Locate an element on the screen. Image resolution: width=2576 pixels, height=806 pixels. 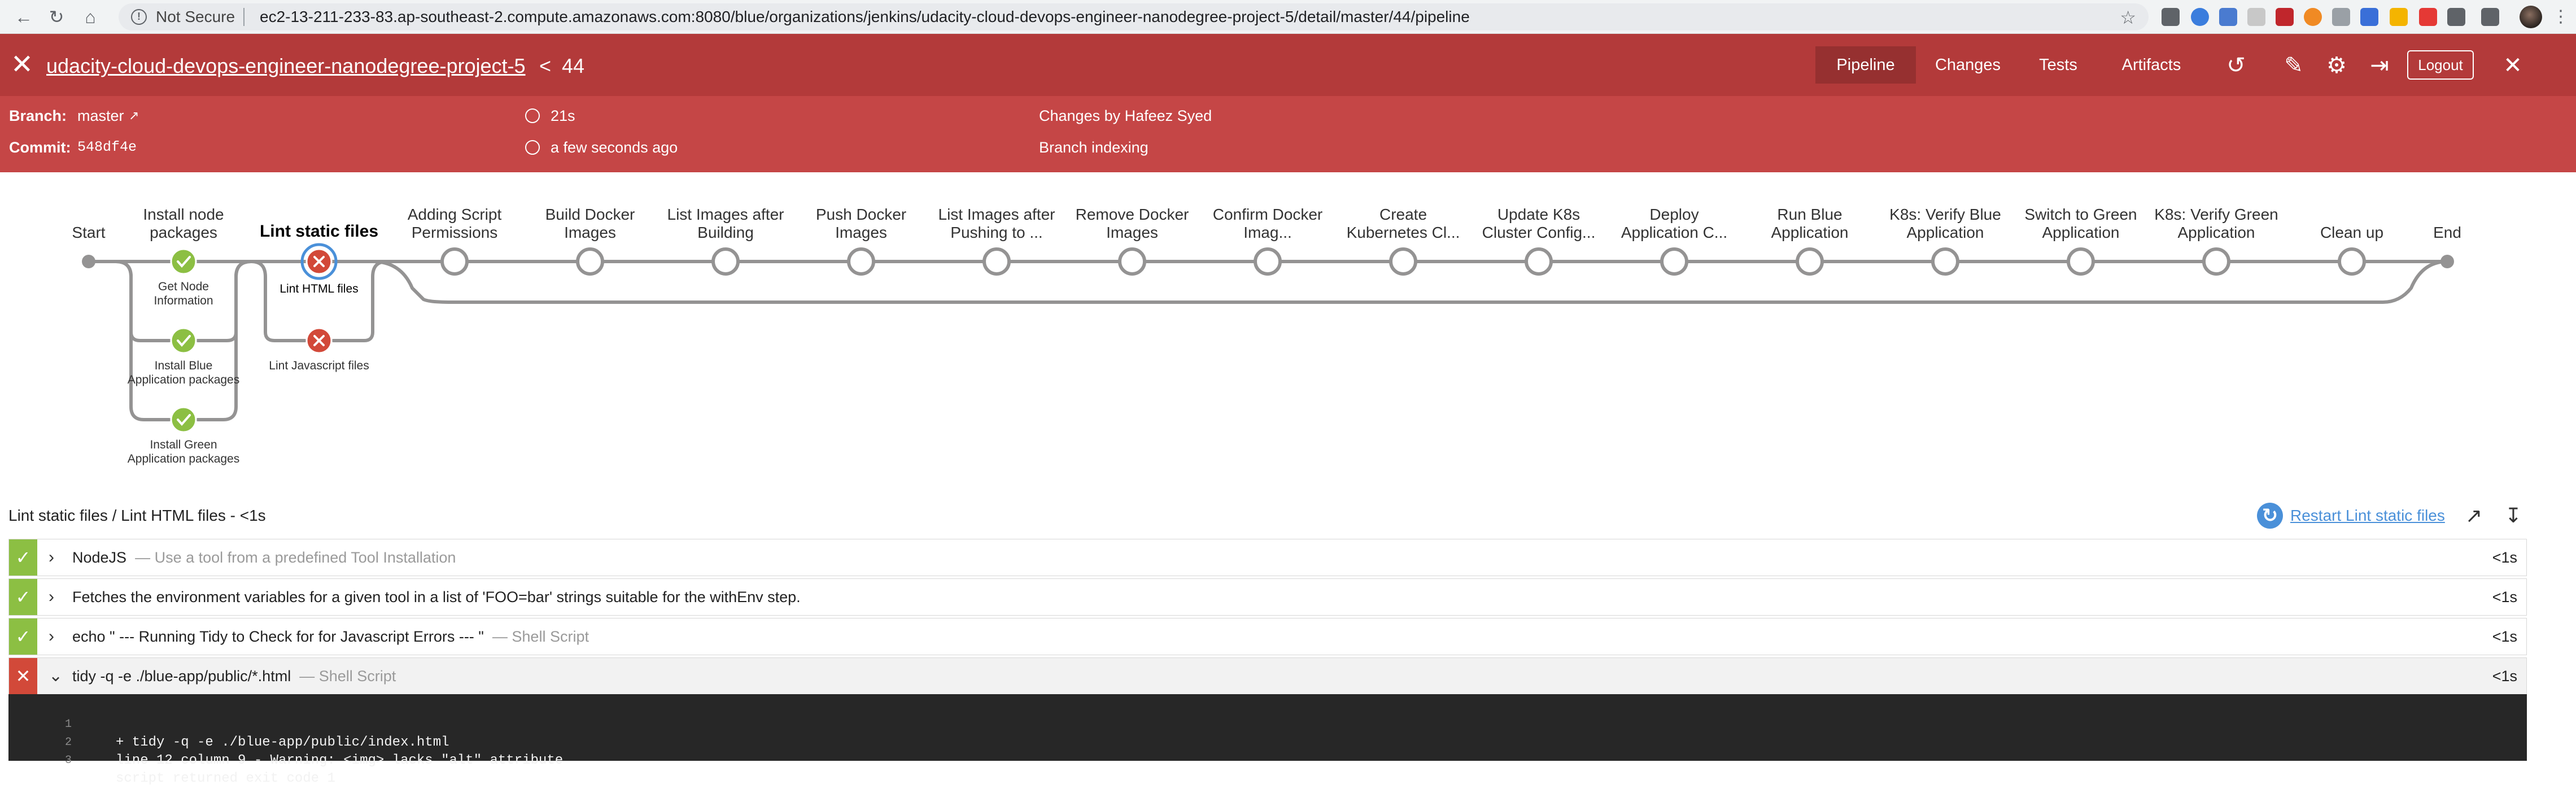
security-label: Not Secure is located at coordinates (196, 16).